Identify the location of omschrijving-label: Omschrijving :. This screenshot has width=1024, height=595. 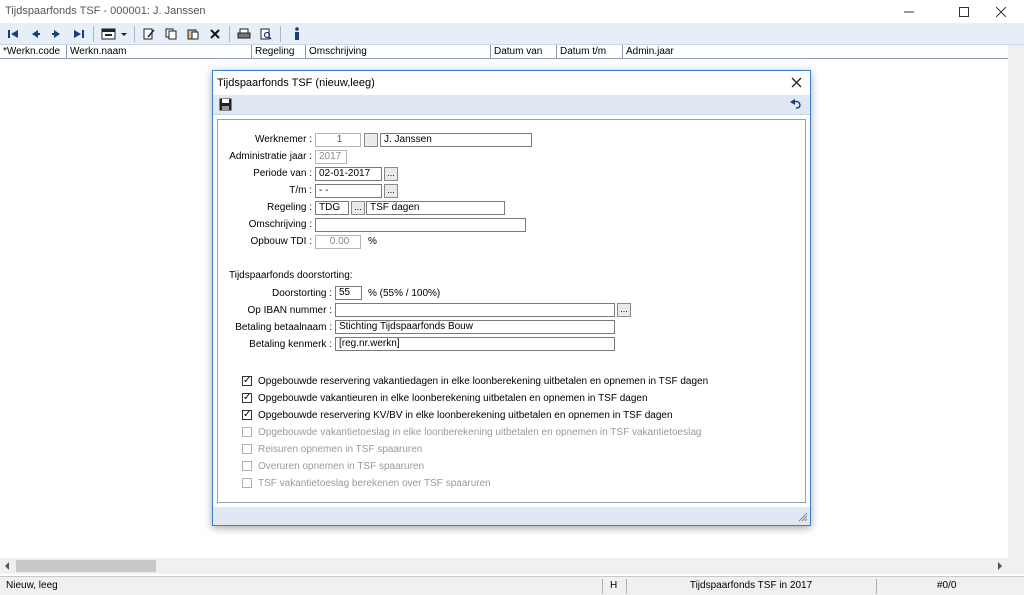
(280, 224).